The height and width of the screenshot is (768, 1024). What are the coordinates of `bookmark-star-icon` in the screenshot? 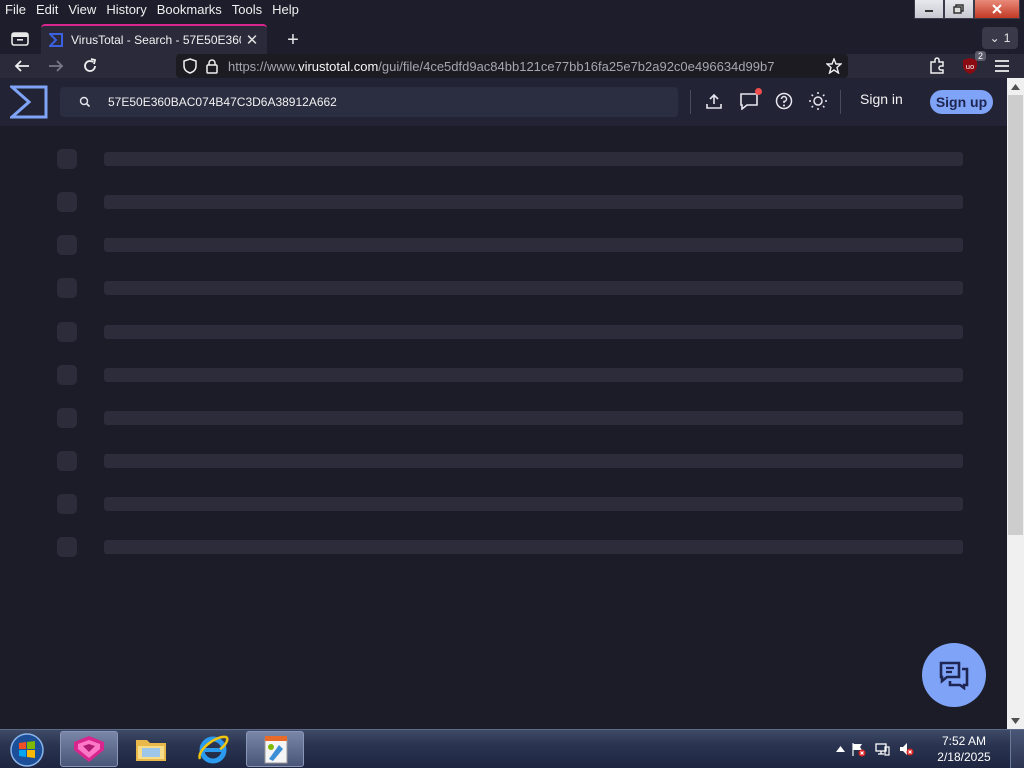 It's located at (834, 66).